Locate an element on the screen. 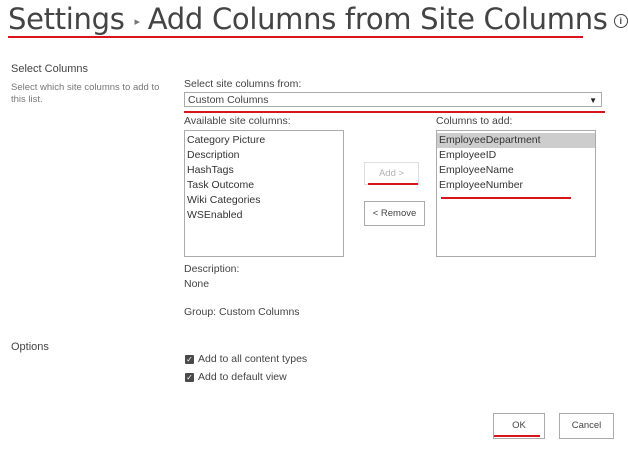  dropdown-value: Custom Columns is located at coordinates (228, 100).